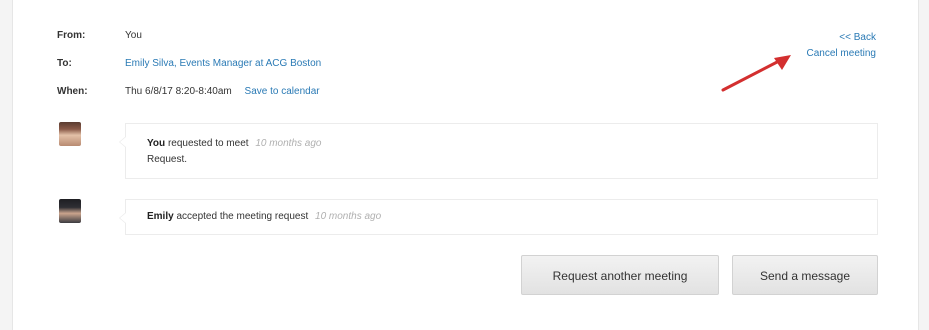 The image size is (929, 330). Describe the element at coordinates (756, 73) in the screenshot. I see `annotation-arrow-icon` at that location.